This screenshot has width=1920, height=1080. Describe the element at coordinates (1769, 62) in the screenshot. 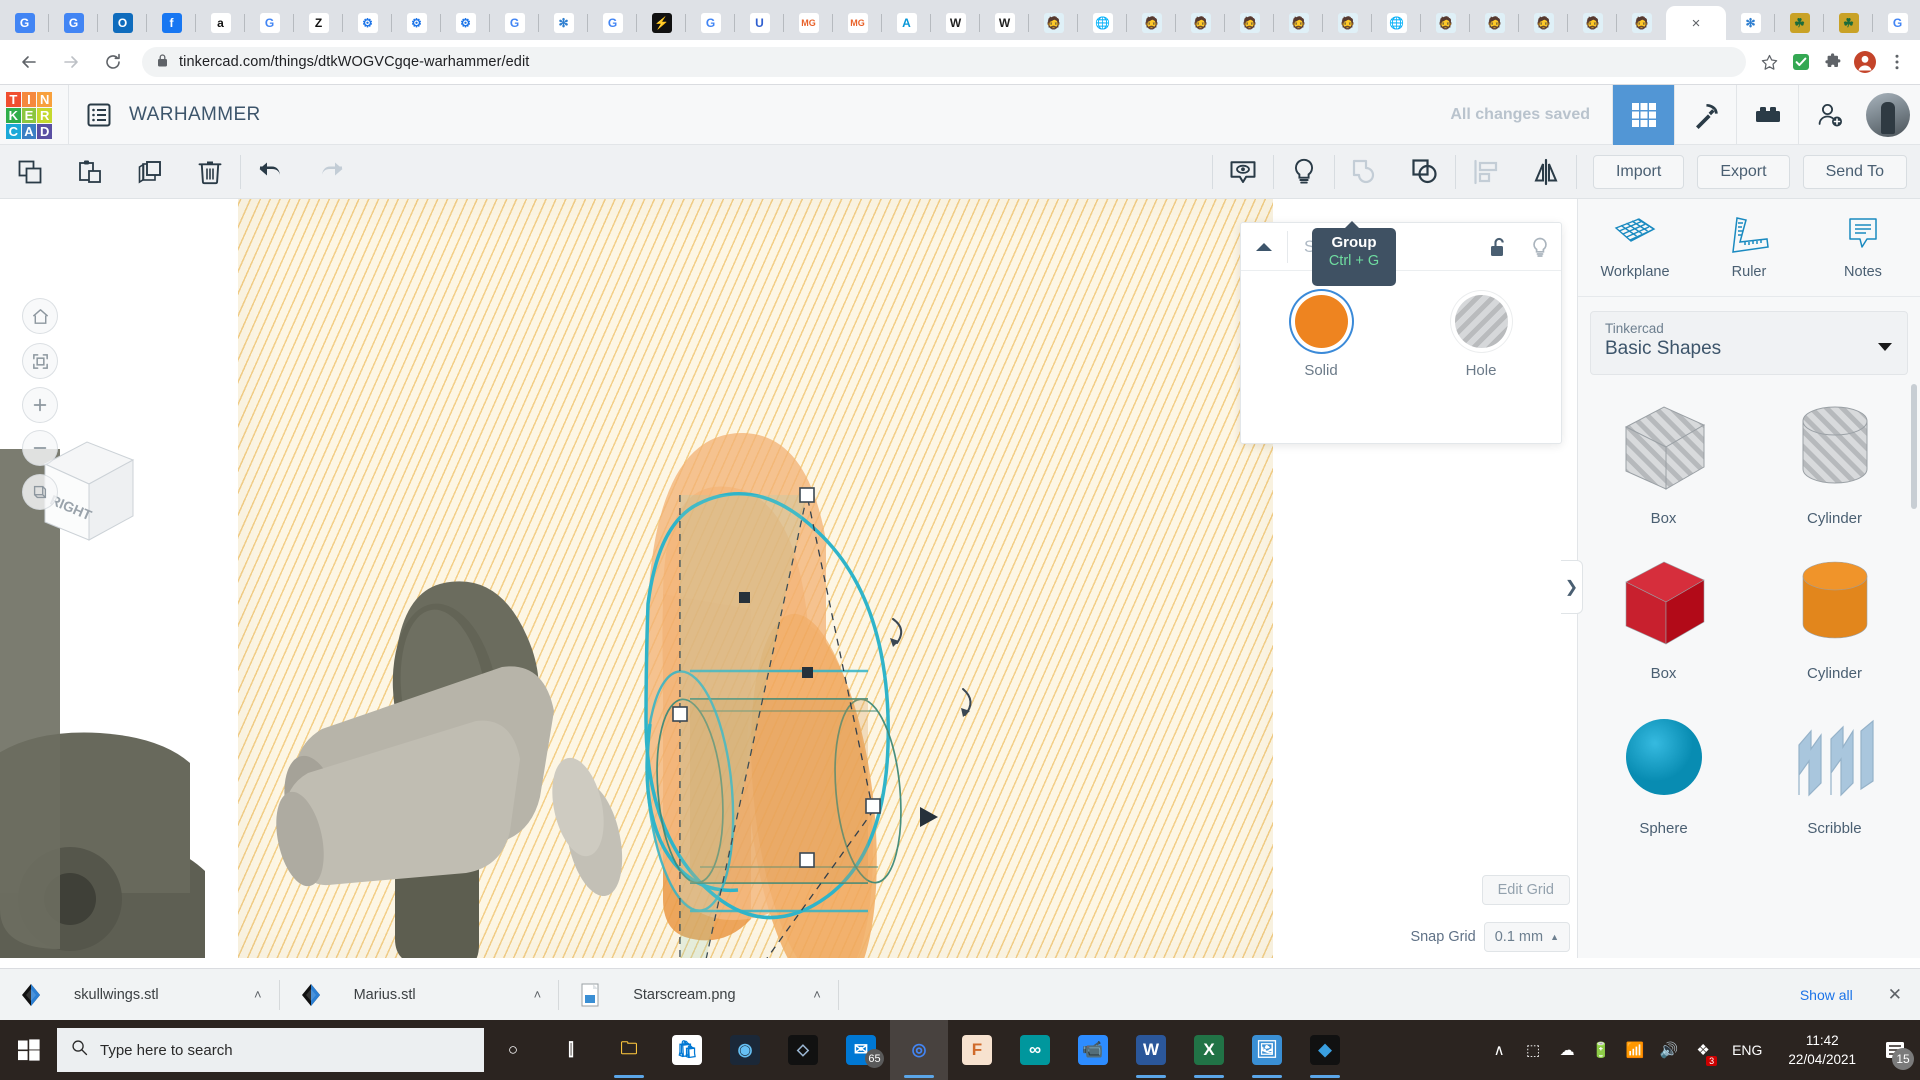

I see `bookmark-star-icon` at that location.